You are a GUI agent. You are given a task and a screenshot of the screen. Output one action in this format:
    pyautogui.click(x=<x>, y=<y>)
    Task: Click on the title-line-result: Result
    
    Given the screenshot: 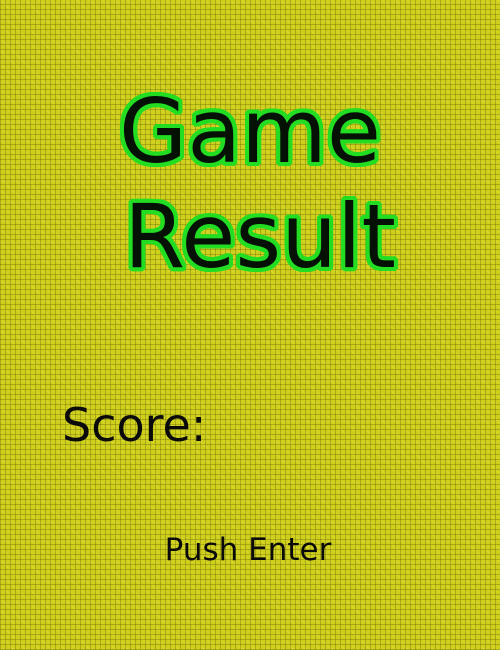 What is the action you would take?
    pyautogui.click(x=260, y=236)
    